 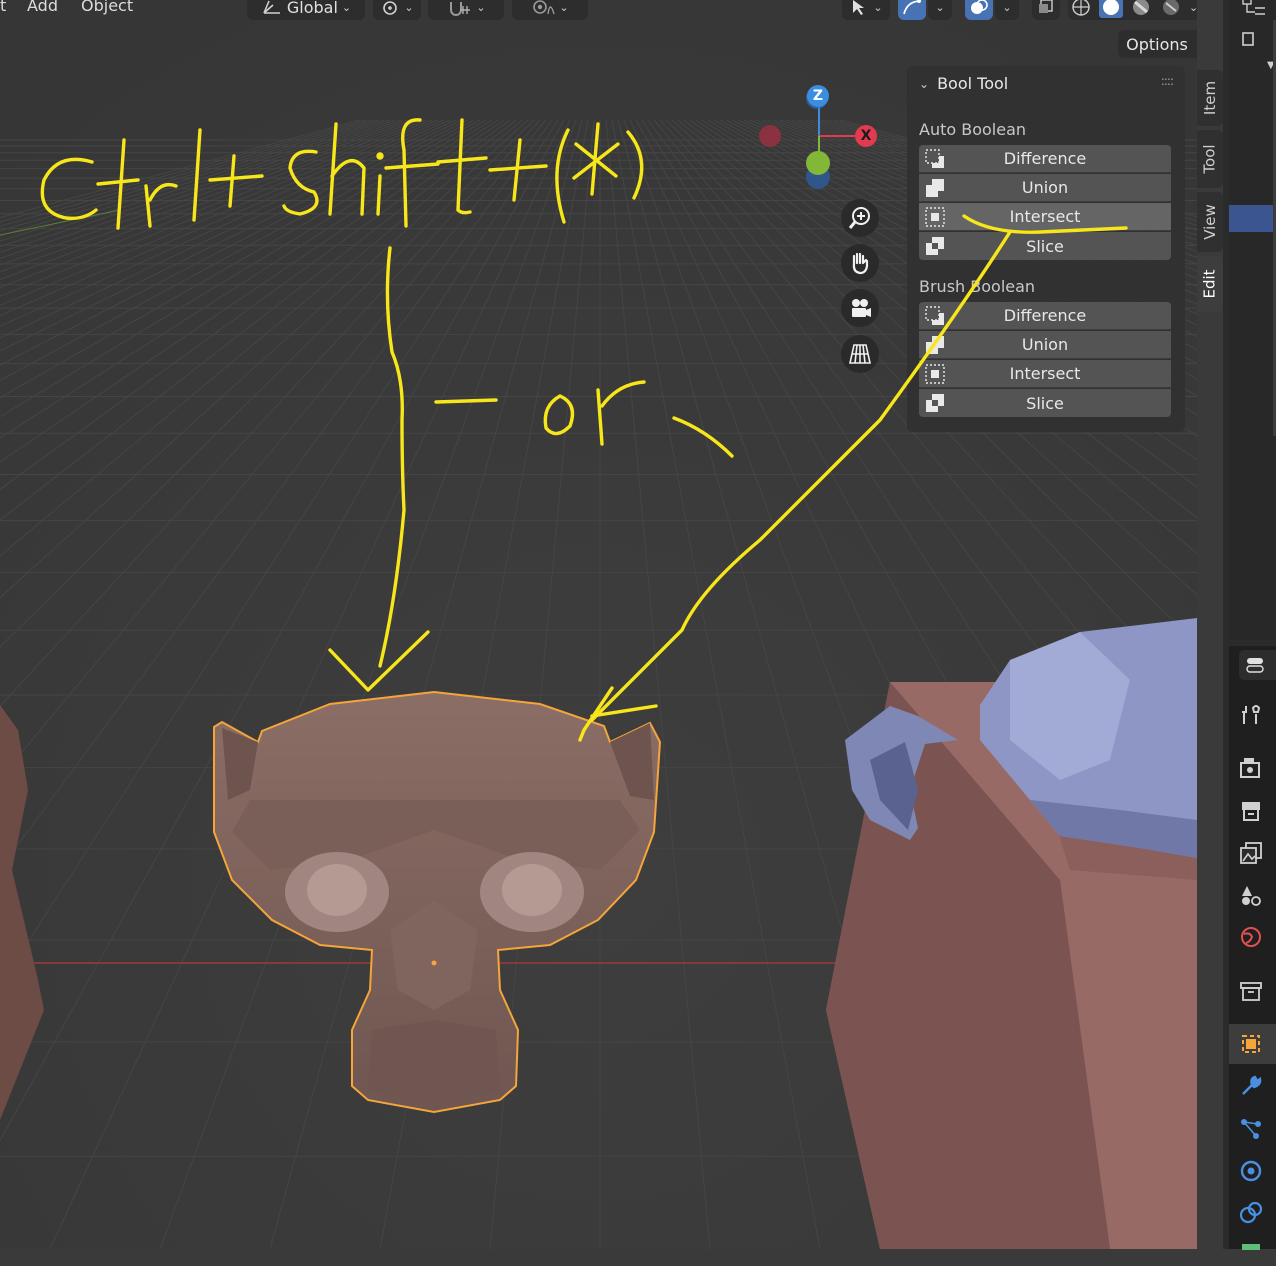 What do you see at coordinates (1254, 9) in the screenshot?
I see `outliner-display-mode-icon` at bounding box center [1254, 9].